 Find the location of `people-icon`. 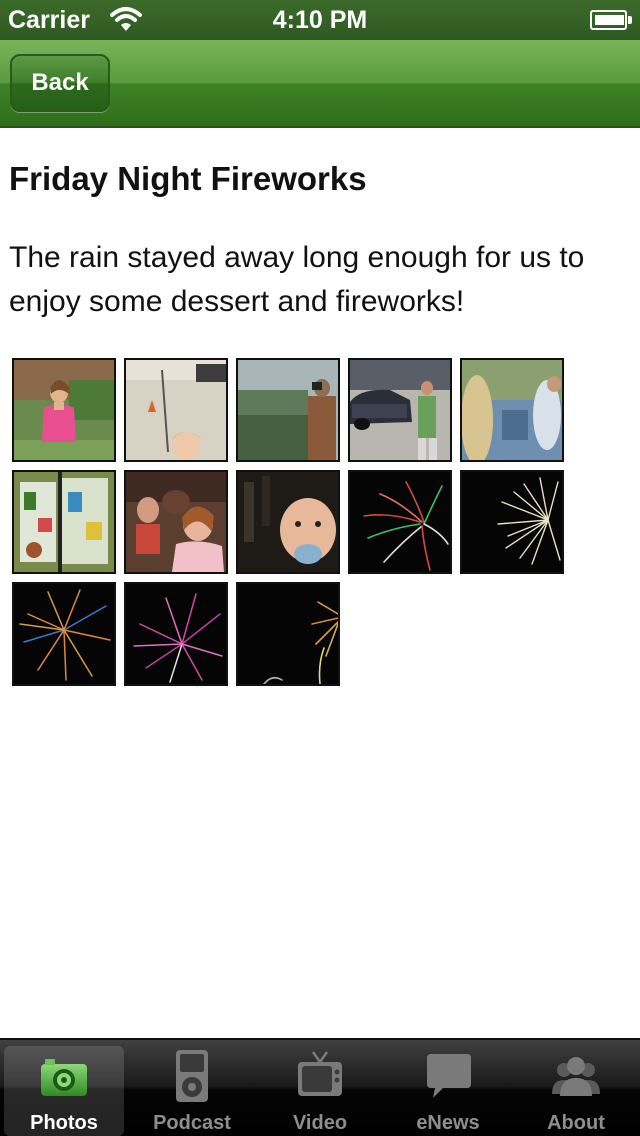

people-icon is located at coordinates (576, 1076).